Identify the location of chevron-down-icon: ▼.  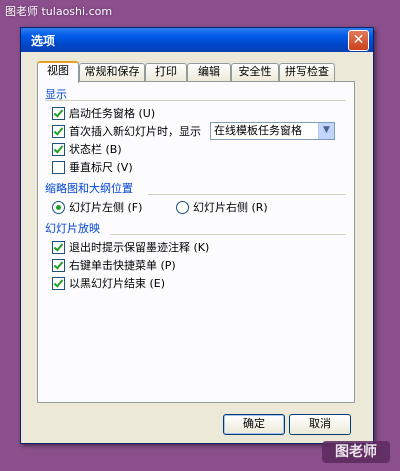
(326, 131).